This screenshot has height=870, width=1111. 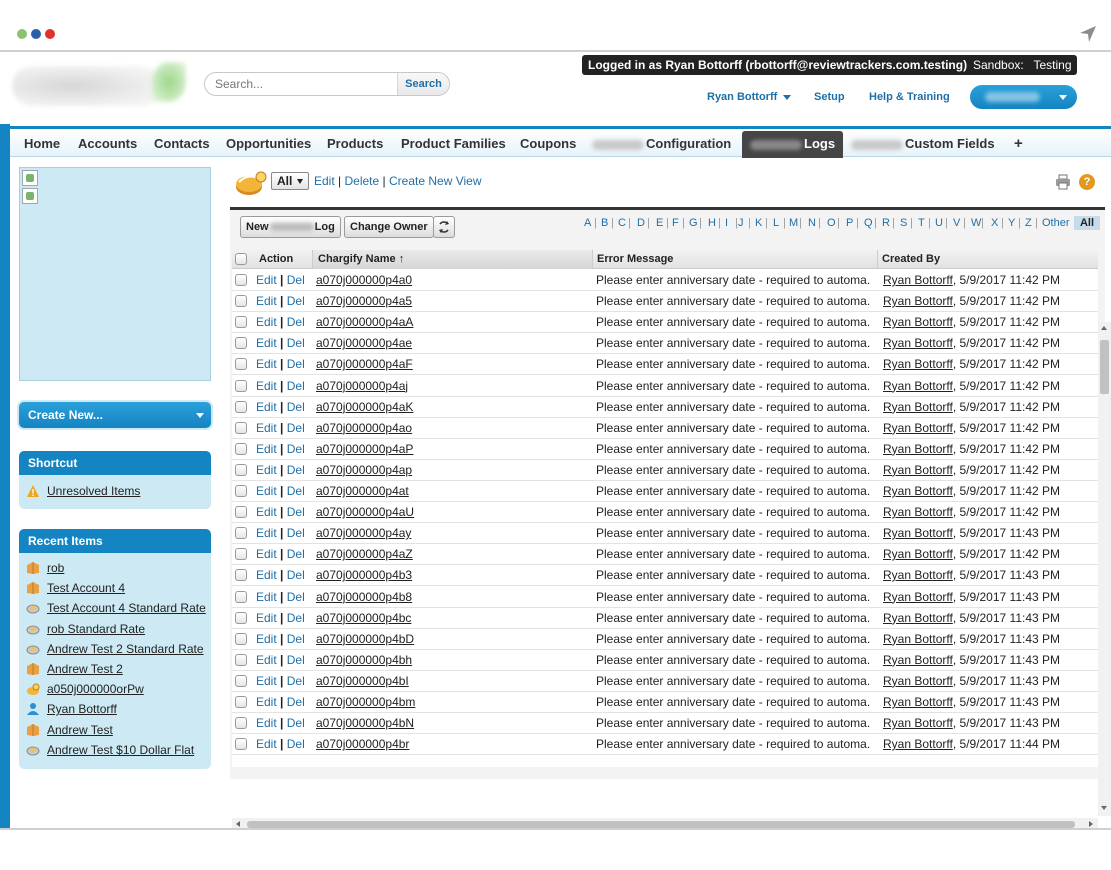 I want to click on recent-item-link: Andrew Test 2, so click(x=85, y=669).